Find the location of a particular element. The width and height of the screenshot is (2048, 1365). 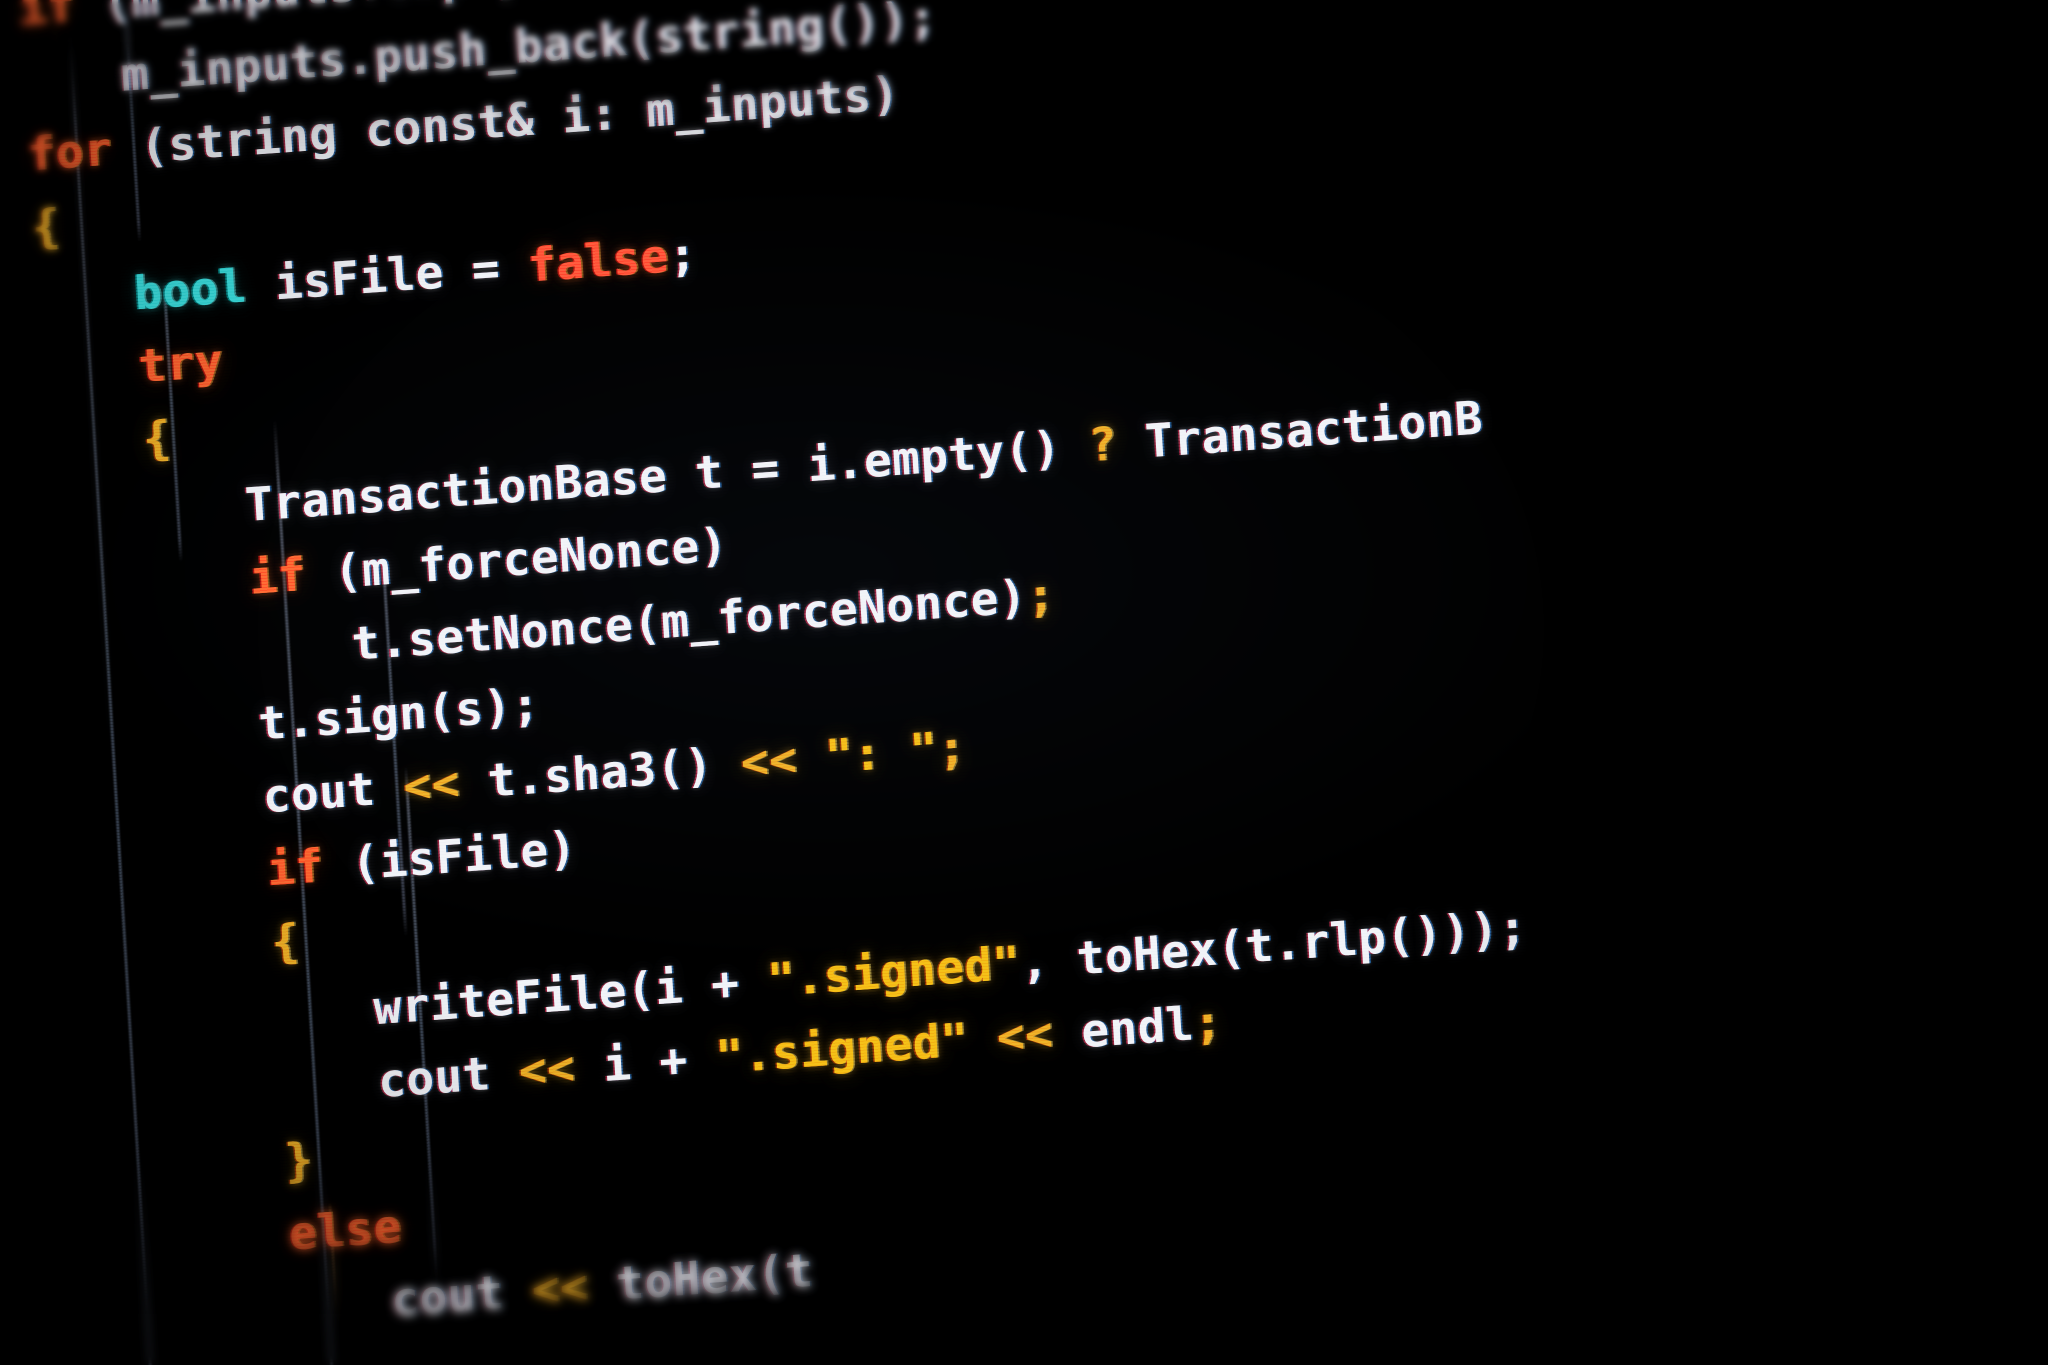

code-token-keyword: try is located at coordinates (181, 363).